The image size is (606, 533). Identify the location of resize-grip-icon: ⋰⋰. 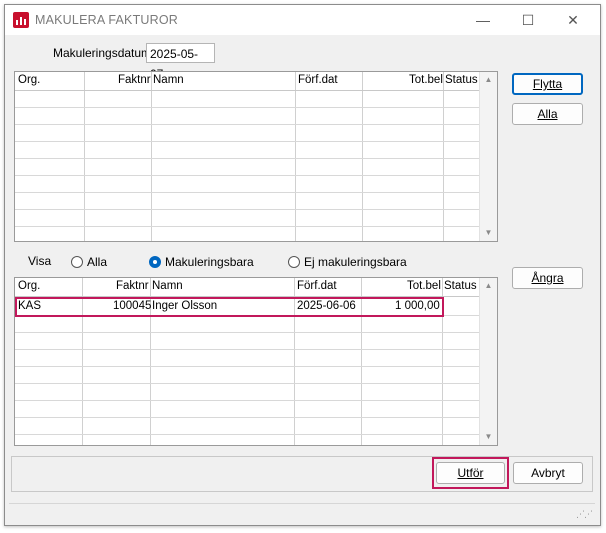
(584, 514).